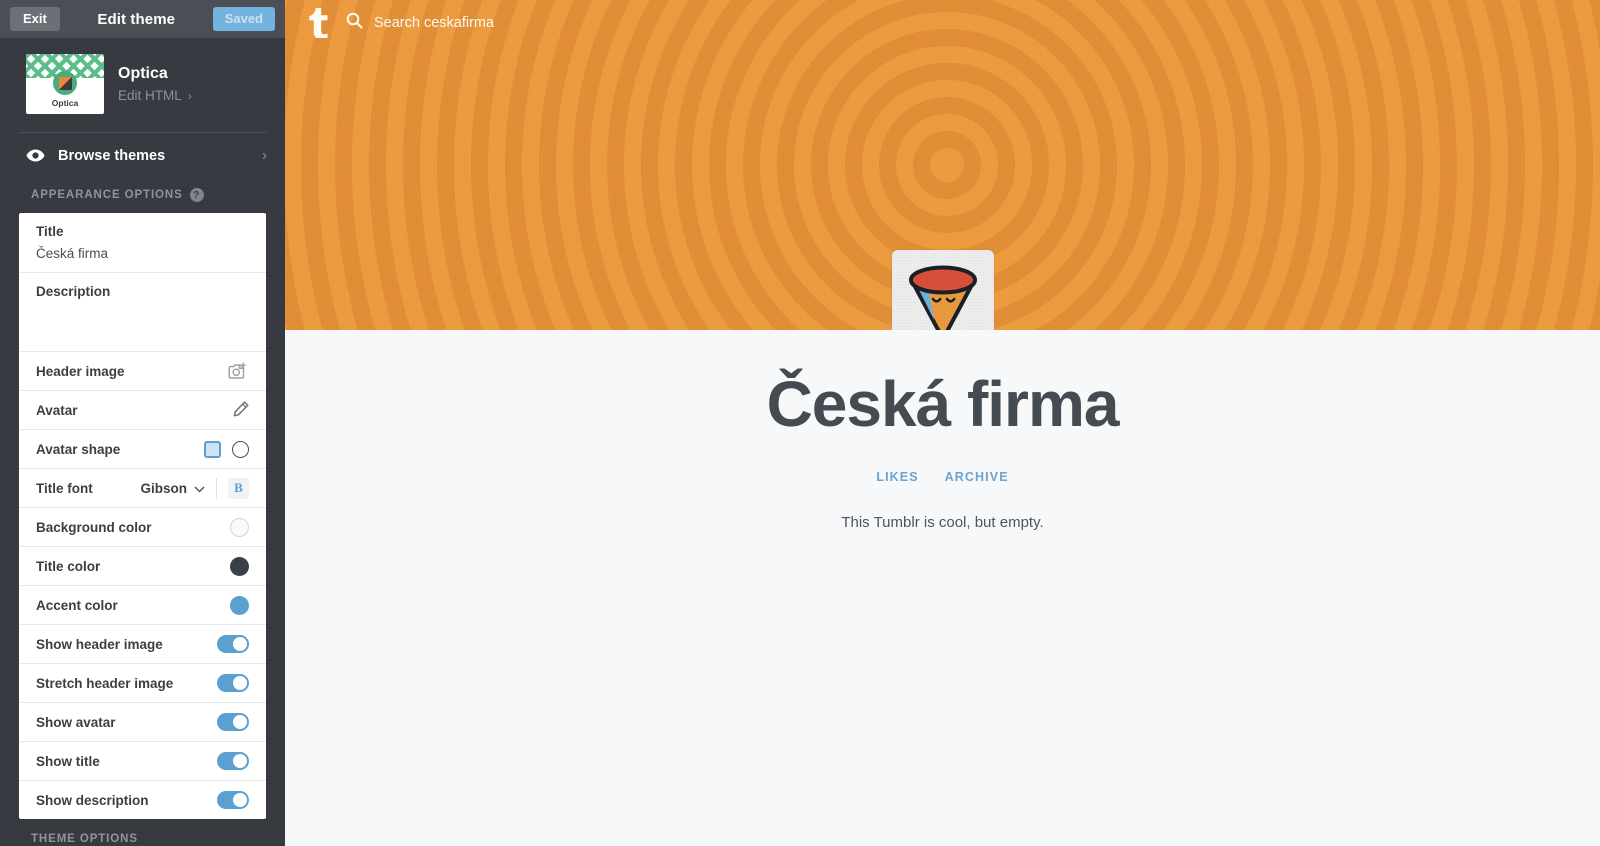 This screenshot has width=1600, height=846. What do you see at coordinates (233, 722) in the screenshot?
I see `show-avatar-toggle` at bounding box center [233, 722].